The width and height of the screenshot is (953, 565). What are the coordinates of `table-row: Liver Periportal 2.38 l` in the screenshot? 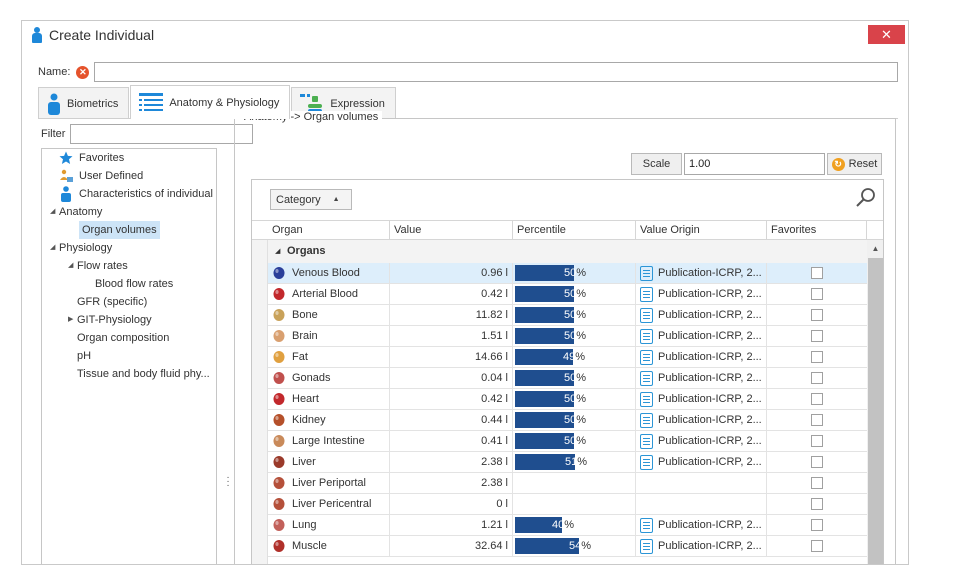 It's located at (567, 483).